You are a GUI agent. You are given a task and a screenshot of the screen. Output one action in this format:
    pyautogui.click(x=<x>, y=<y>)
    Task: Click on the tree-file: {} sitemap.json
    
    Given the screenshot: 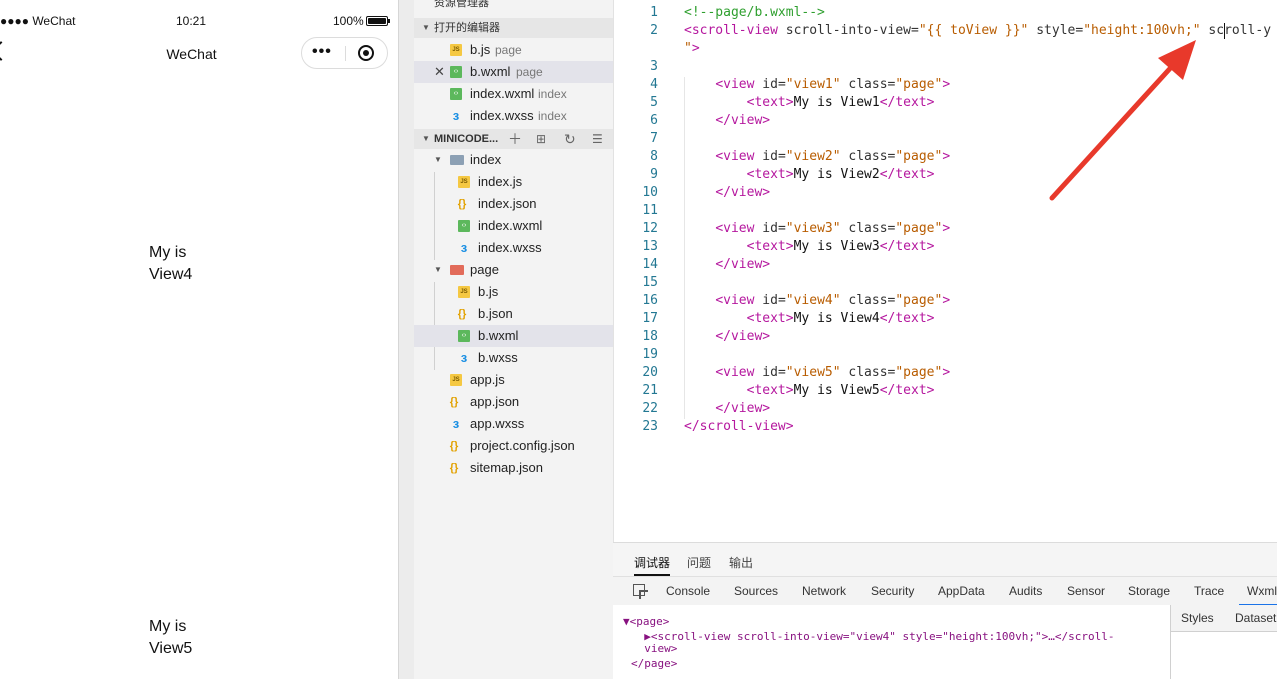 What is the action you would take?
    pyautogui.click(x=513, y=468)
    